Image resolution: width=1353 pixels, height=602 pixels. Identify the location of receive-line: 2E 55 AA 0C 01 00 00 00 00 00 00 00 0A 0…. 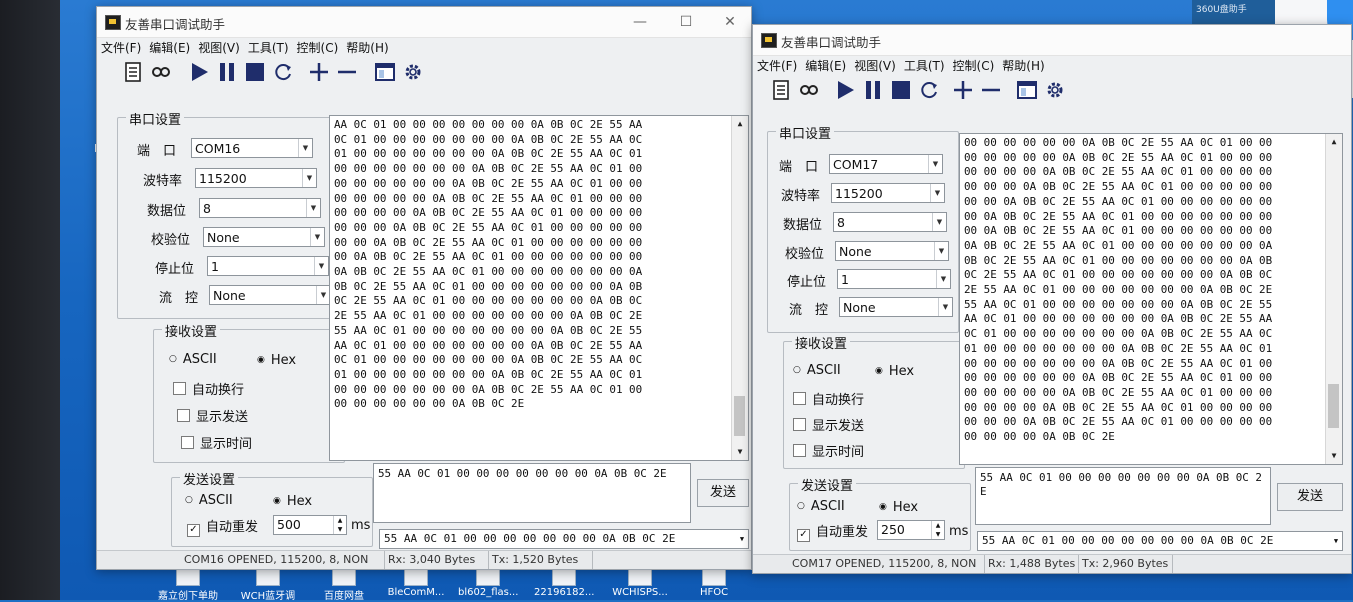
(1118, 290).